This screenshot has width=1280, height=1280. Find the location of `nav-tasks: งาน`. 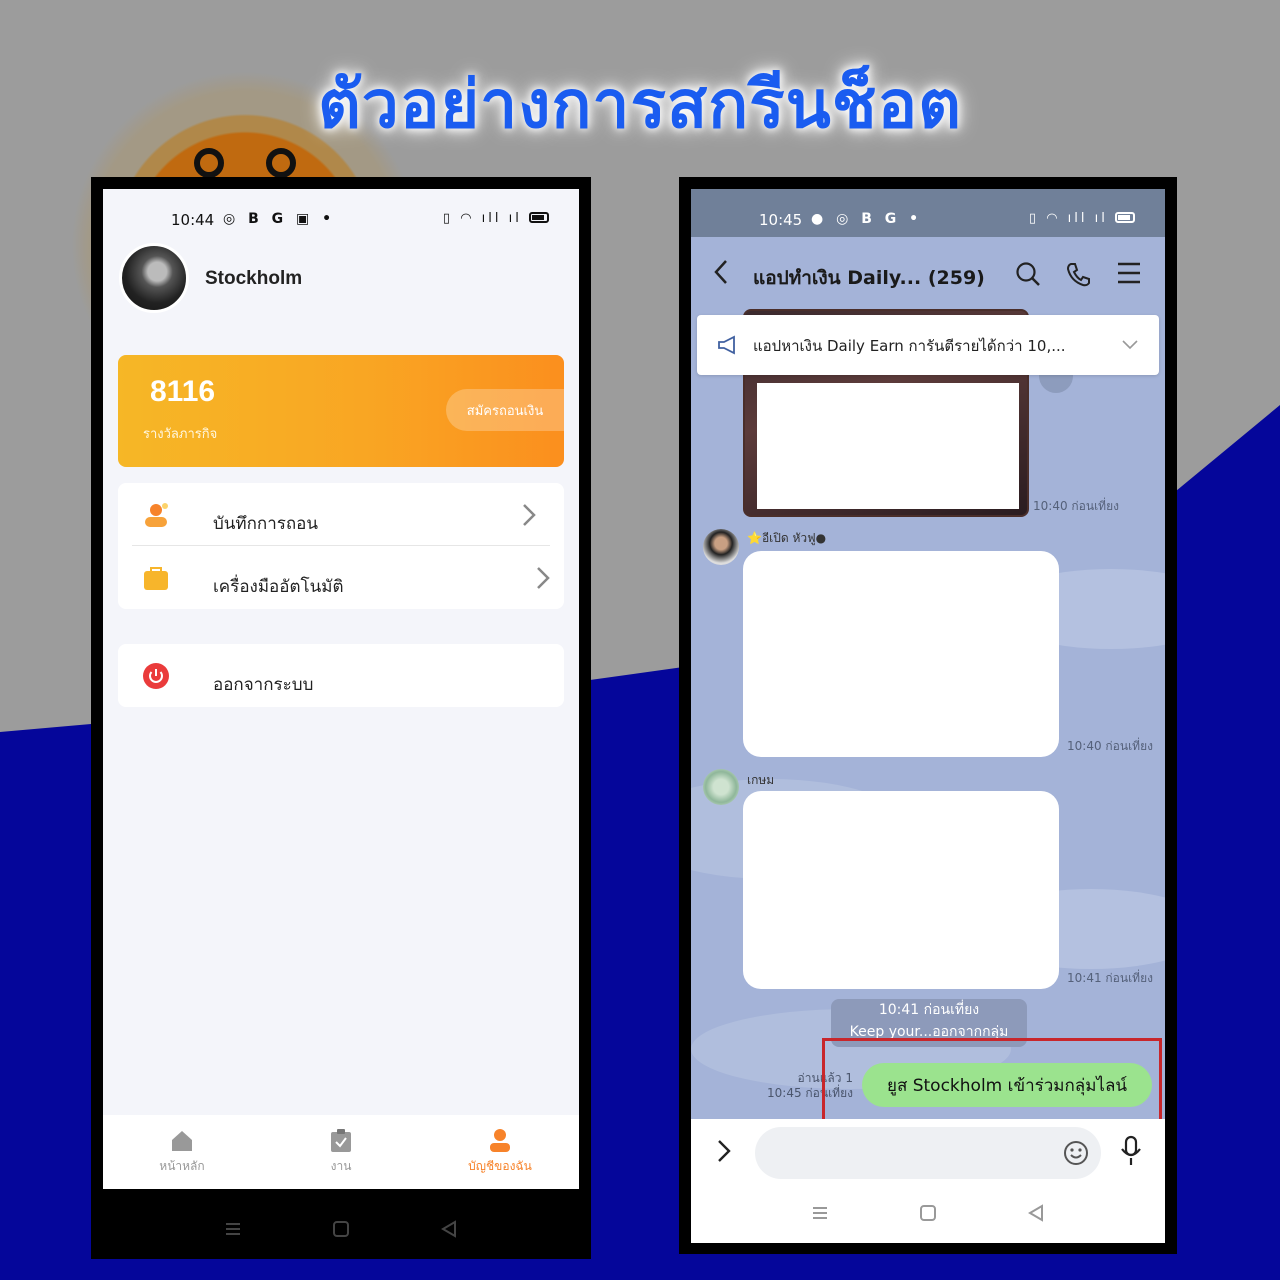

nav-tasks: งาน is located at coordinates (341, 1152).